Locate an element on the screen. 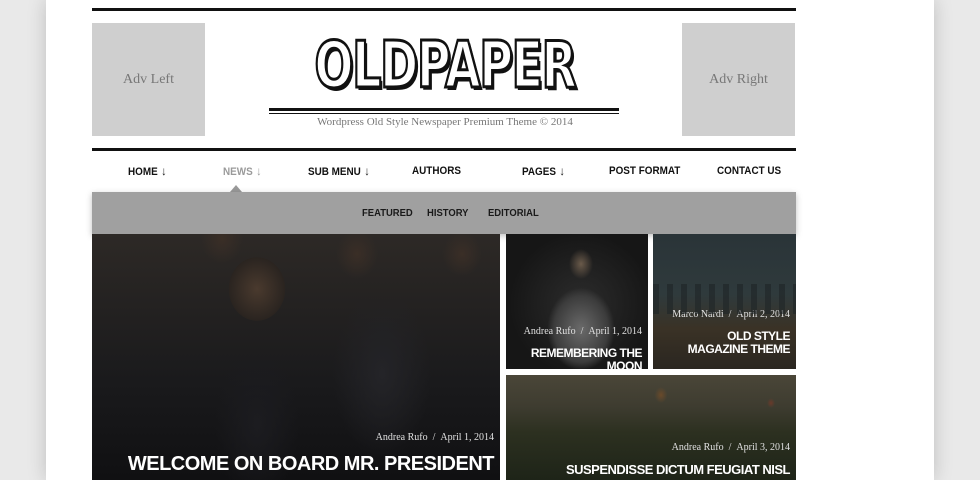 The height and width of the screenshot is (480, 980). post-title: SUSPENDISSE DICTUM FEUGIAT NISL is located at coordinates (678, 470).